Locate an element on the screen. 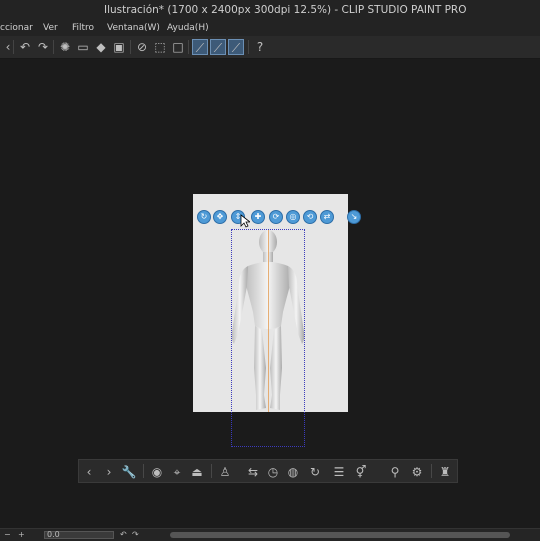 Image resolution: width=540 pixels, height=541 pixels. pose-icon: ♙ is located at coordinates (225, 472).